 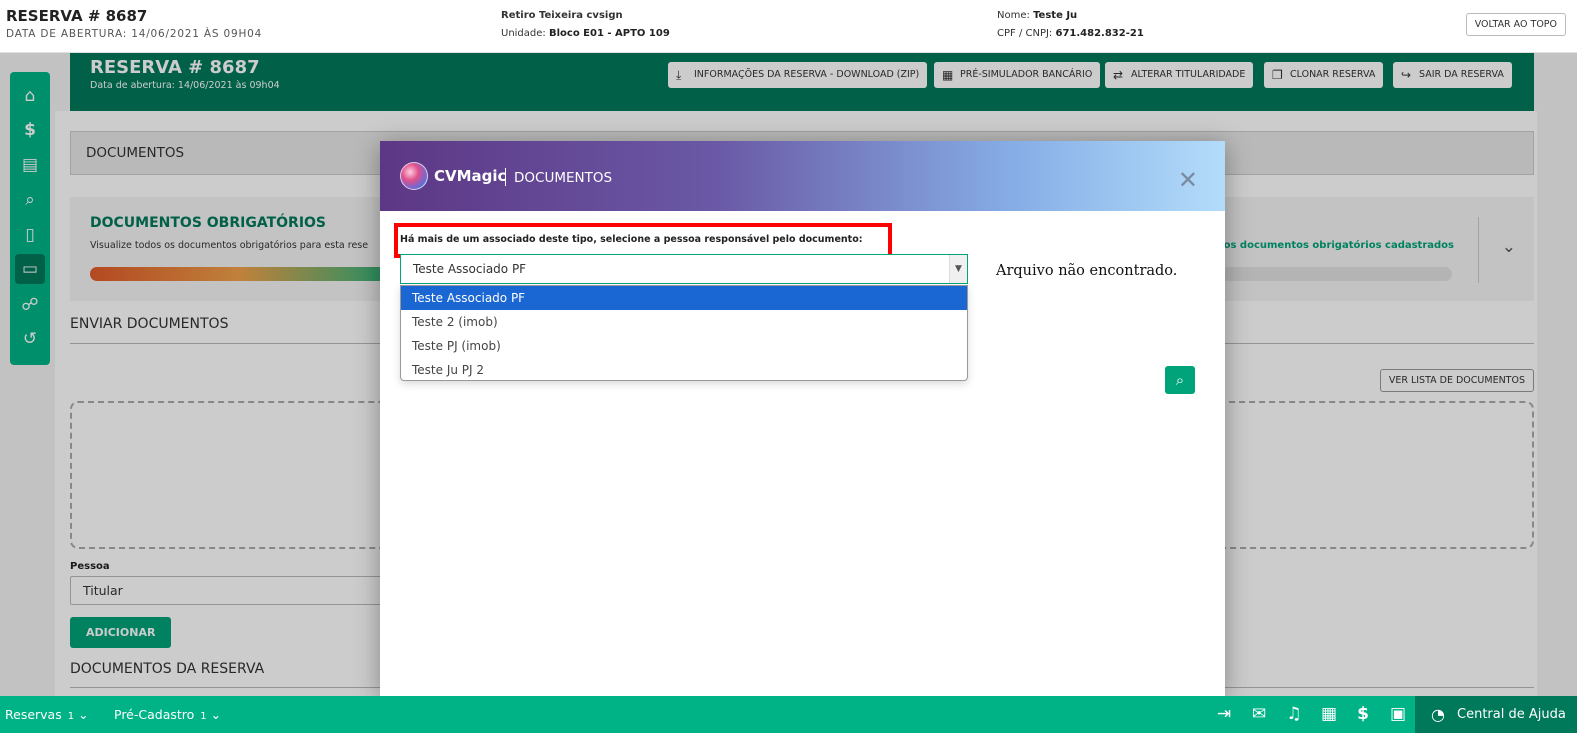 I want to click on reservation-title: RESERVA # 8687, so click(x=77, y=16).